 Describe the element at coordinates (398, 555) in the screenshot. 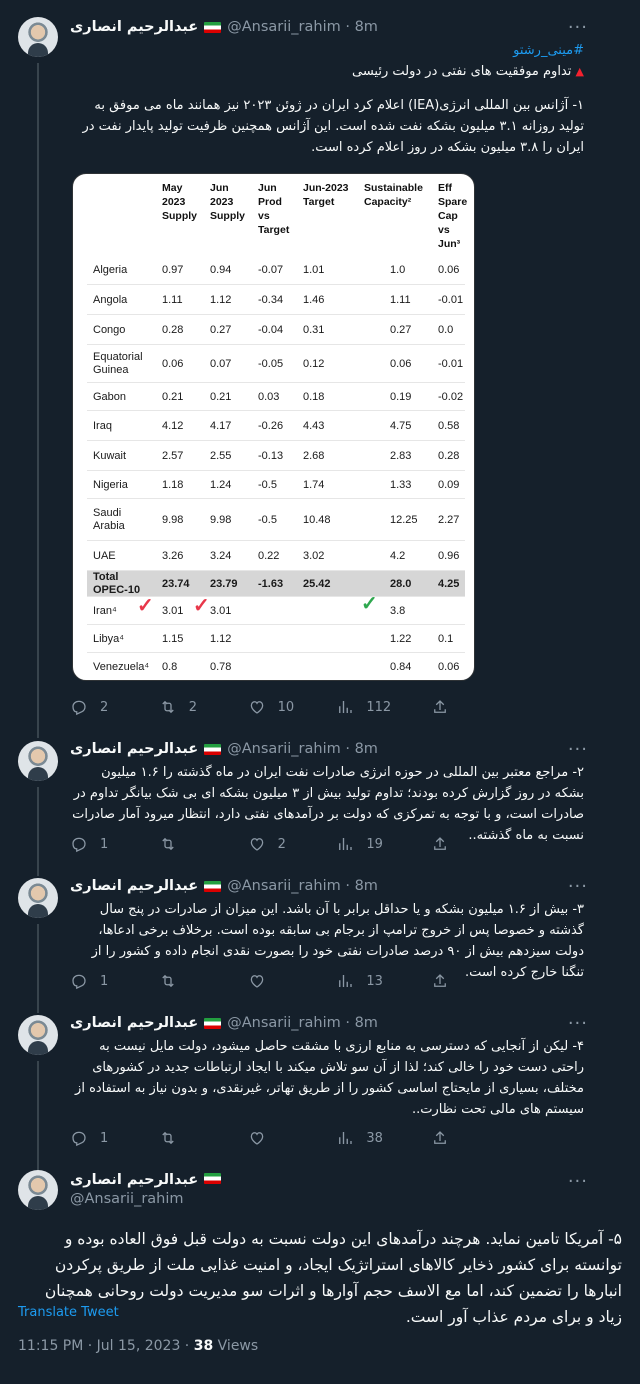

I see `value-cell: 4.2` at that location.